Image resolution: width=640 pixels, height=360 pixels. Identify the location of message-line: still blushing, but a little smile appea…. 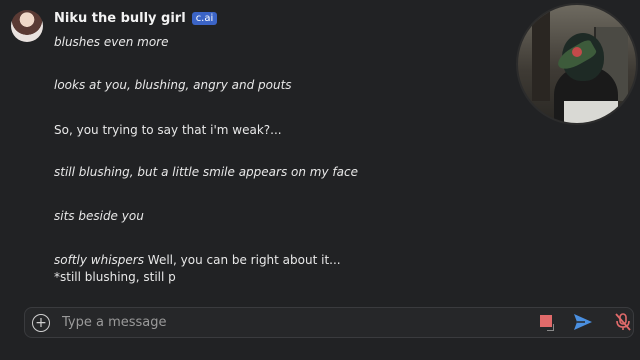
(206, 172).